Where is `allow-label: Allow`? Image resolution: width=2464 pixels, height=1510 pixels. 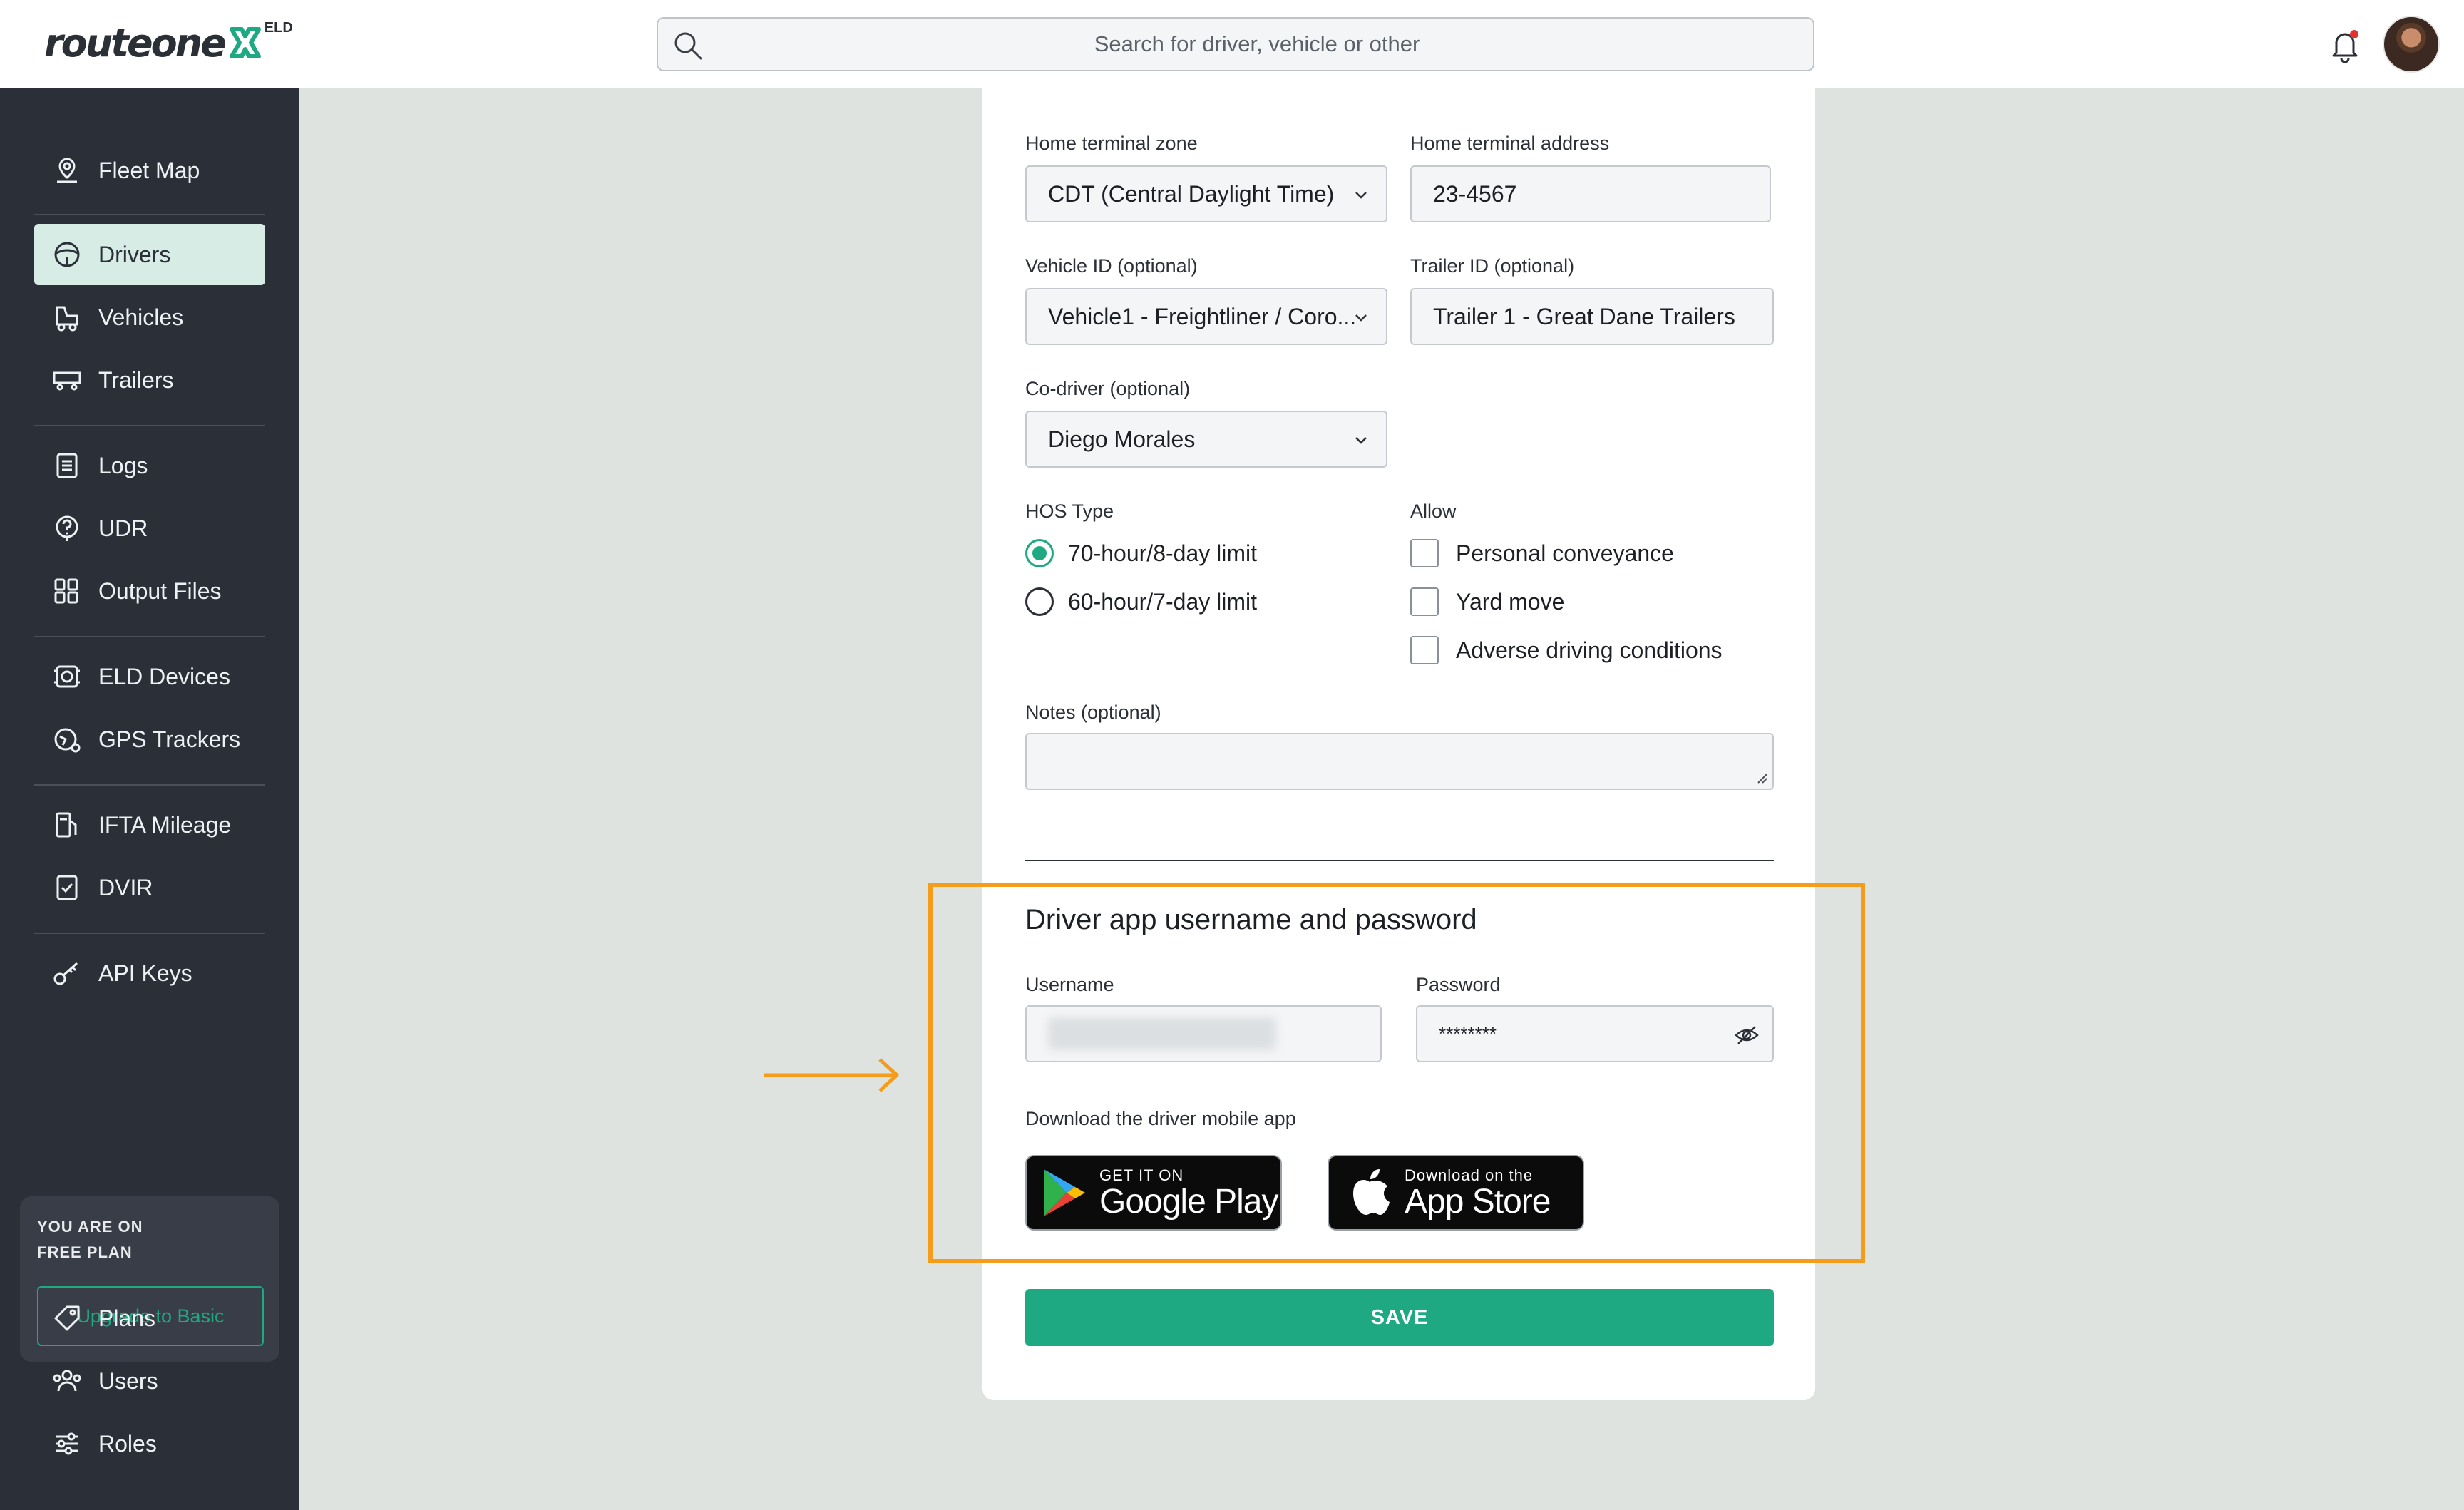
allow-label: Allow is located at coordinates (1433, 511).